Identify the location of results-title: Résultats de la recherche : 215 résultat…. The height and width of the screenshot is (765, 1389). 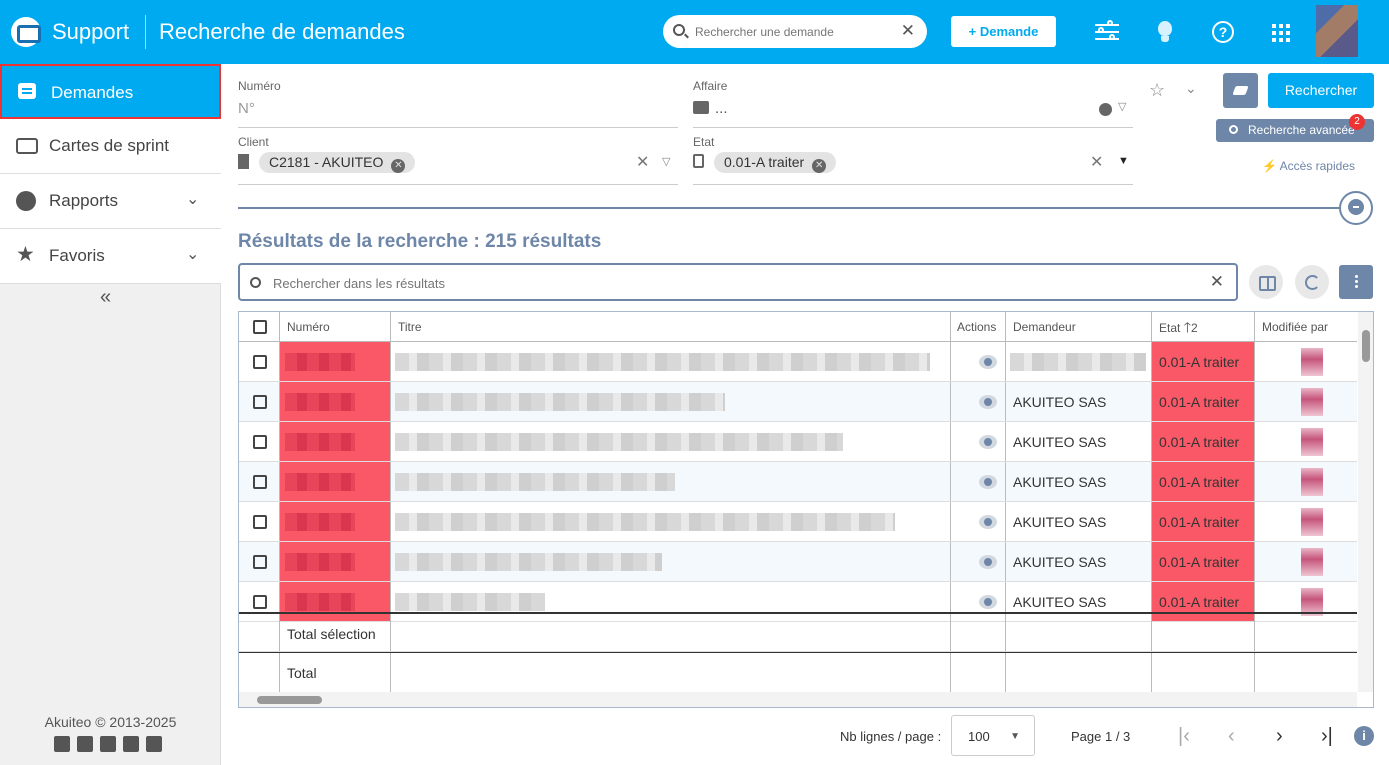
(420, 241).